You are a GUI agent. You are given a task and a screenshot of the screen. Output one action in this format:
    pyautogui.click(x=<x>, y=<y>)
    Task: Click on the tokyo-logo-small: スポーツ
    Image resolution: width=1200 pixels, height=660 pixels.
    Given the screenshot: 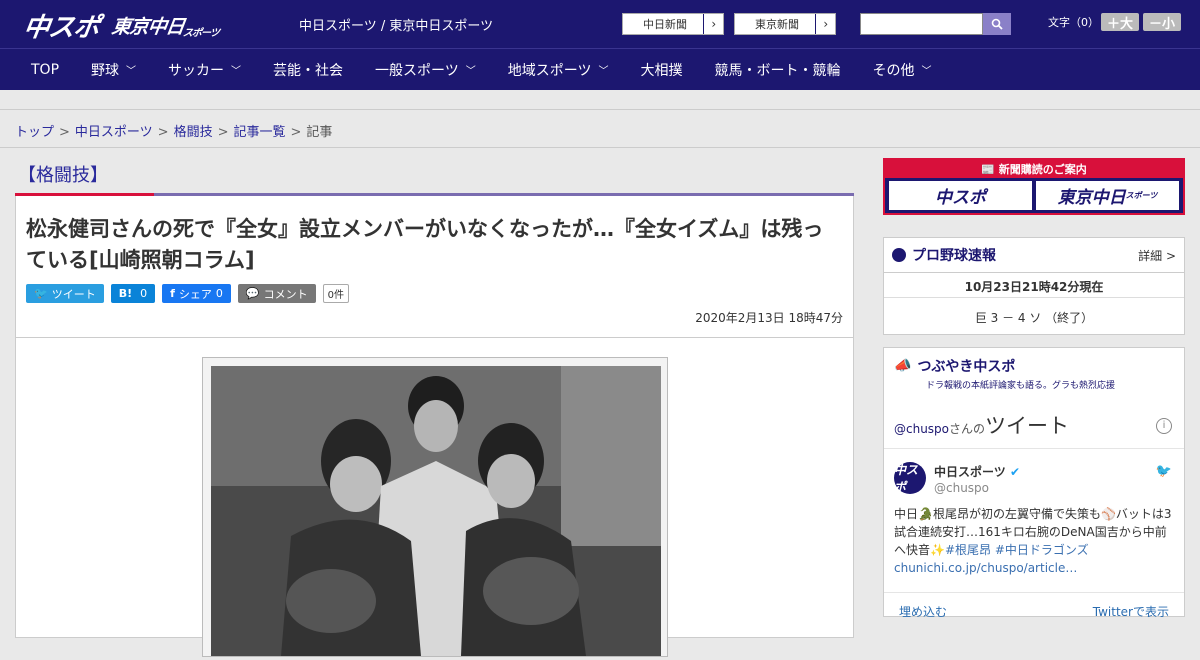 What is the action you would take?
    pyautogui.click(x=201, y=33)
    